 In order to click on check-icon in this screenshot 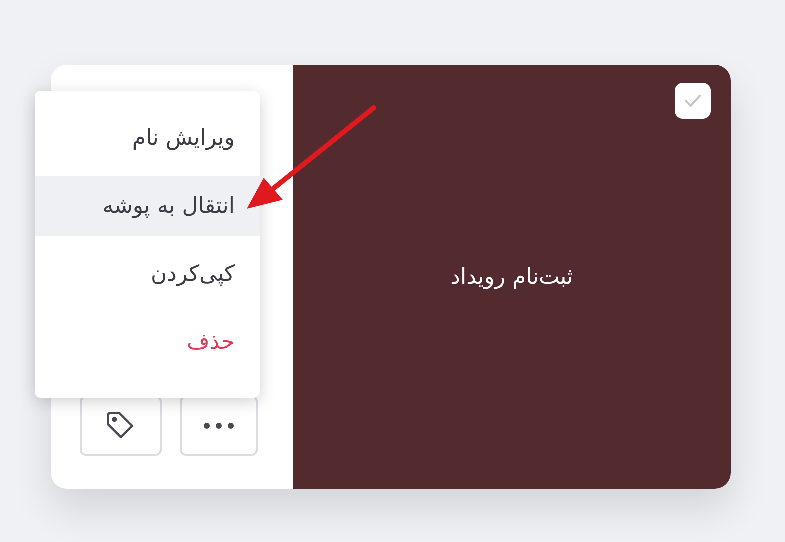, I will do `click(693, 101)`.